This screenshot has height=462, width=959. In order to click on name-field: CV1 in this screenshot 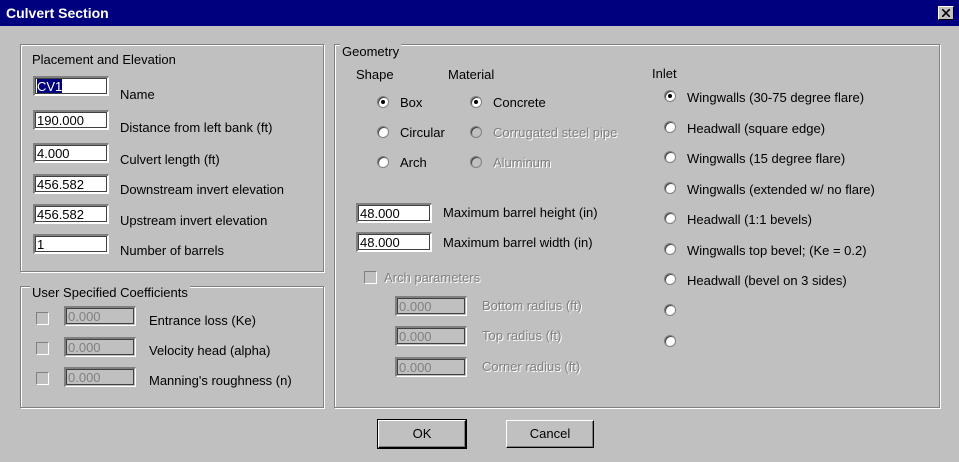, I will do `click(71, 86)`.